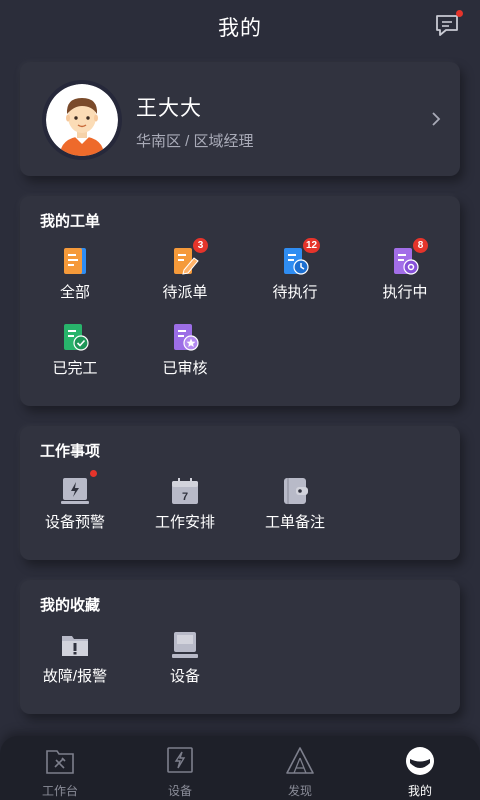 This screenshot has width=480, height=800. What do you see at coordinates (240, 119) in the screenshot?
I see `profile-card: 王大大 华南区 / 区域经理` at bounding box center [240, 119].